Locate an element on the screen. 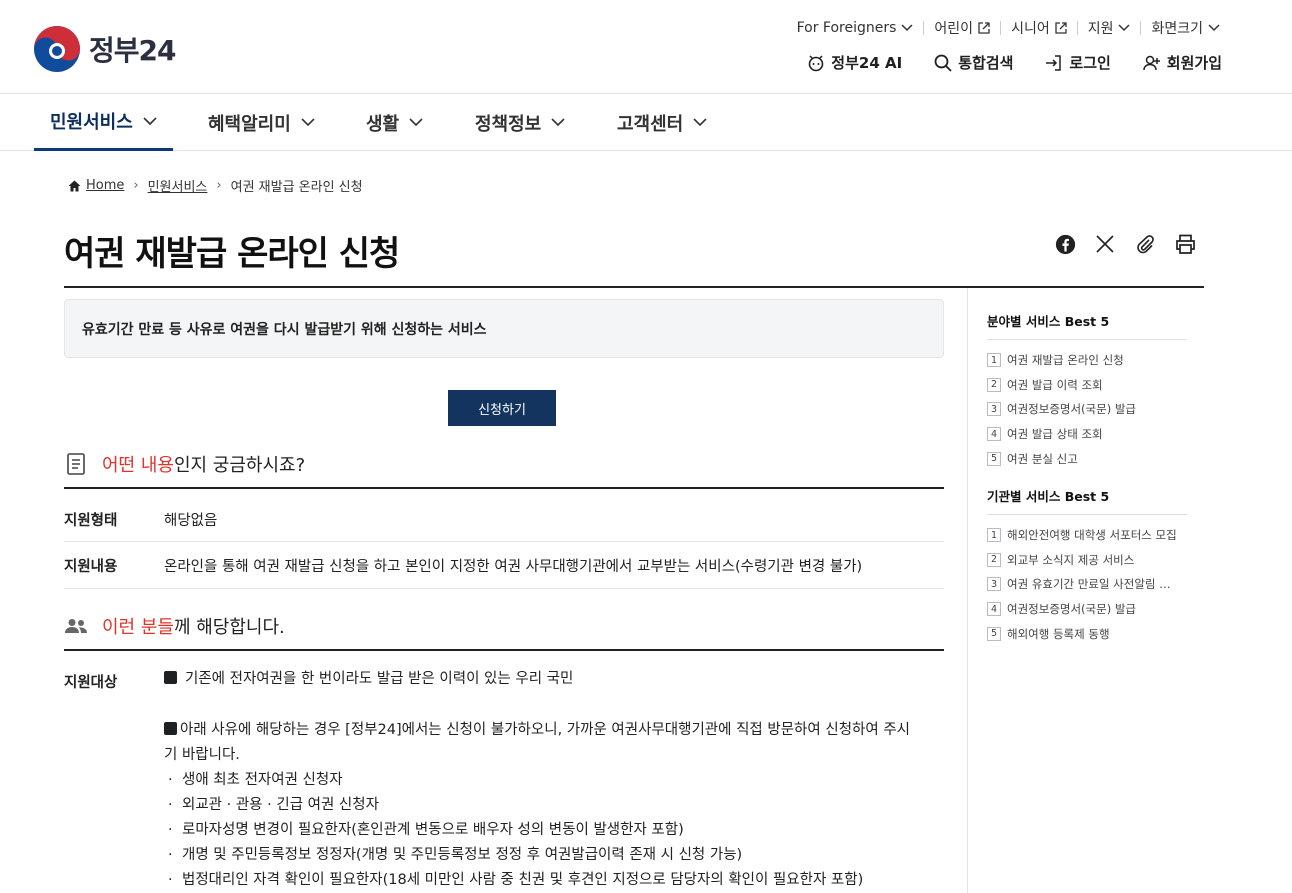 The height and width of the screenshot is (893, 1292). print-icon is located at coordinates (1185, 244).